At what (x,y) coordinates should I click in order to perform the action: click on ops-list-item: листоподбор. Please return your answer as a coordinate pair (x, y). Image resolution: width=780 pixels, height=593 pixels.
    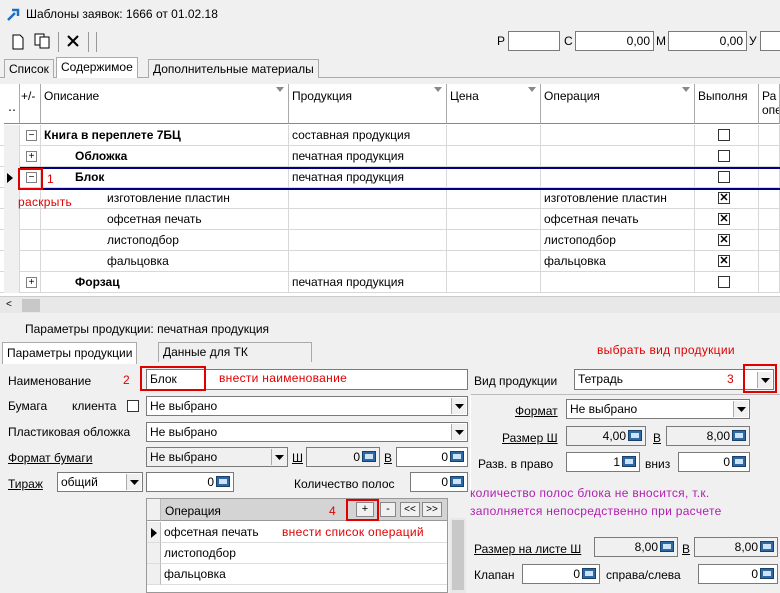
    Looking at the image, I should click on (304, 553).